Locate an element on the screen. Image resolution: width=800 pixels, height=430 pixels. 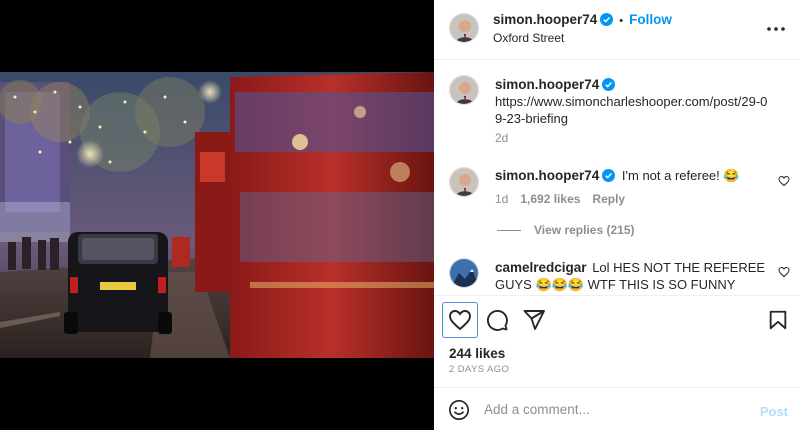
comment-input is located at coordinates (614, 409).